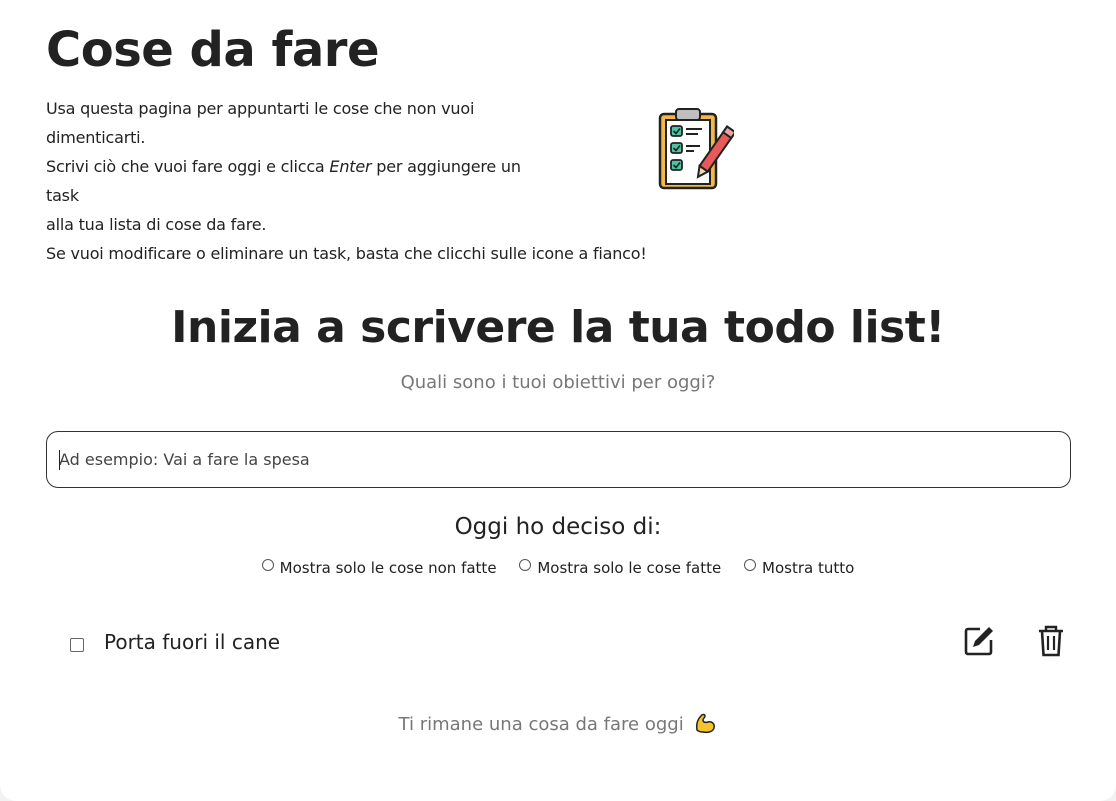 This screenshot has height=801, width=1116. I want to click on clipboard-checklist-icon, so click(696, 149).